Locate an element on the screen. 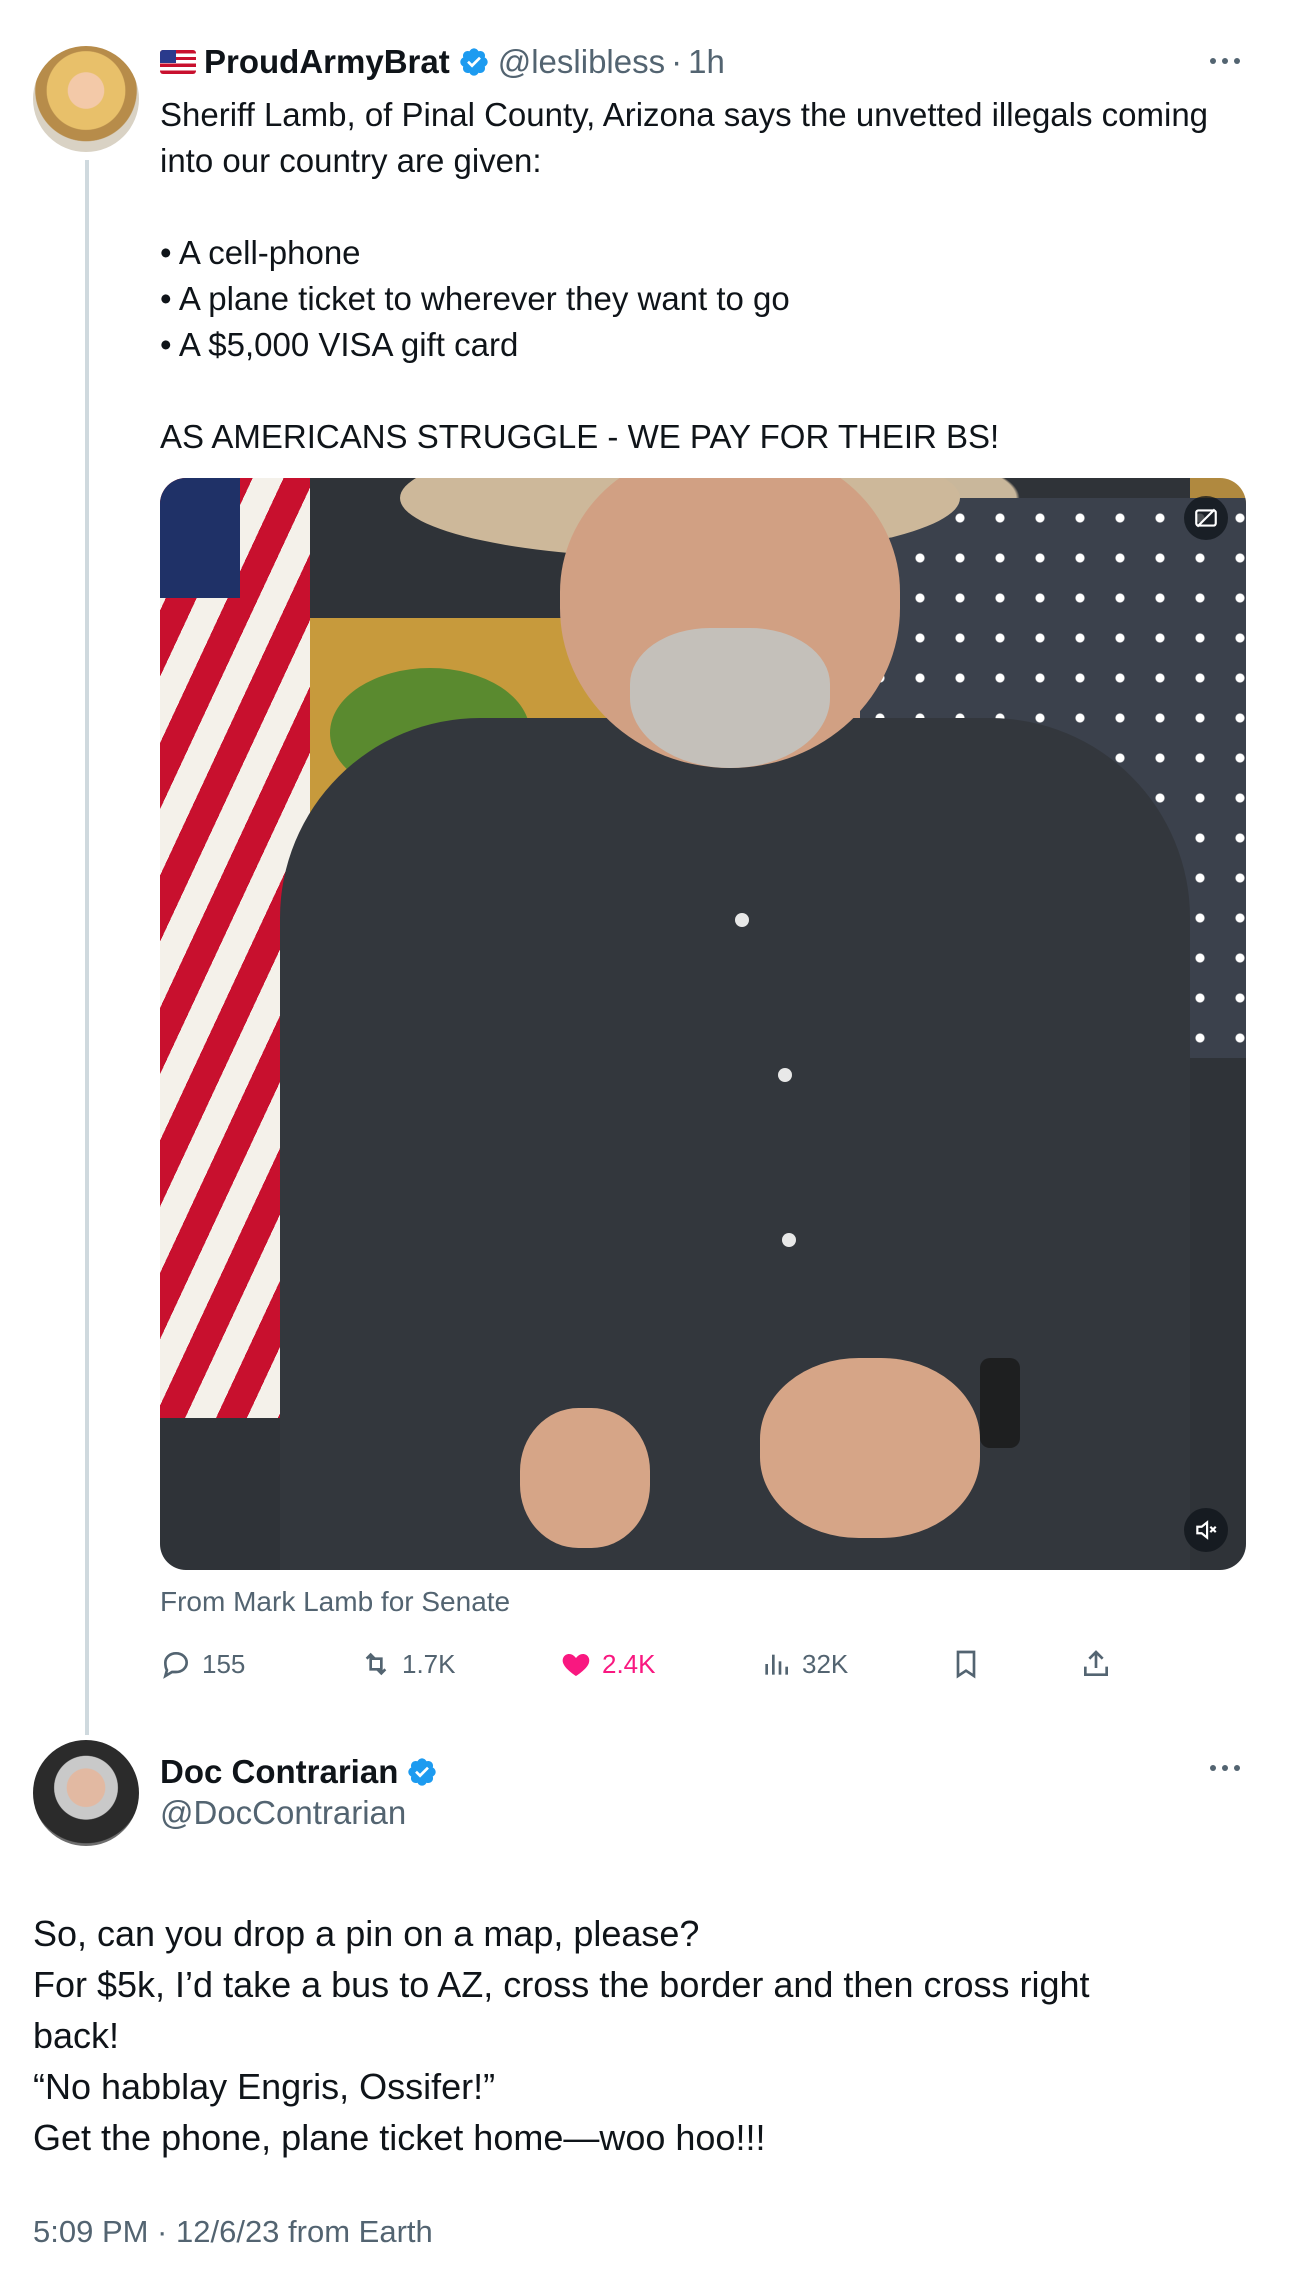 This screenshot has height=2272, width=1292. views-button: 32K is located at coordinates (804, 1664).